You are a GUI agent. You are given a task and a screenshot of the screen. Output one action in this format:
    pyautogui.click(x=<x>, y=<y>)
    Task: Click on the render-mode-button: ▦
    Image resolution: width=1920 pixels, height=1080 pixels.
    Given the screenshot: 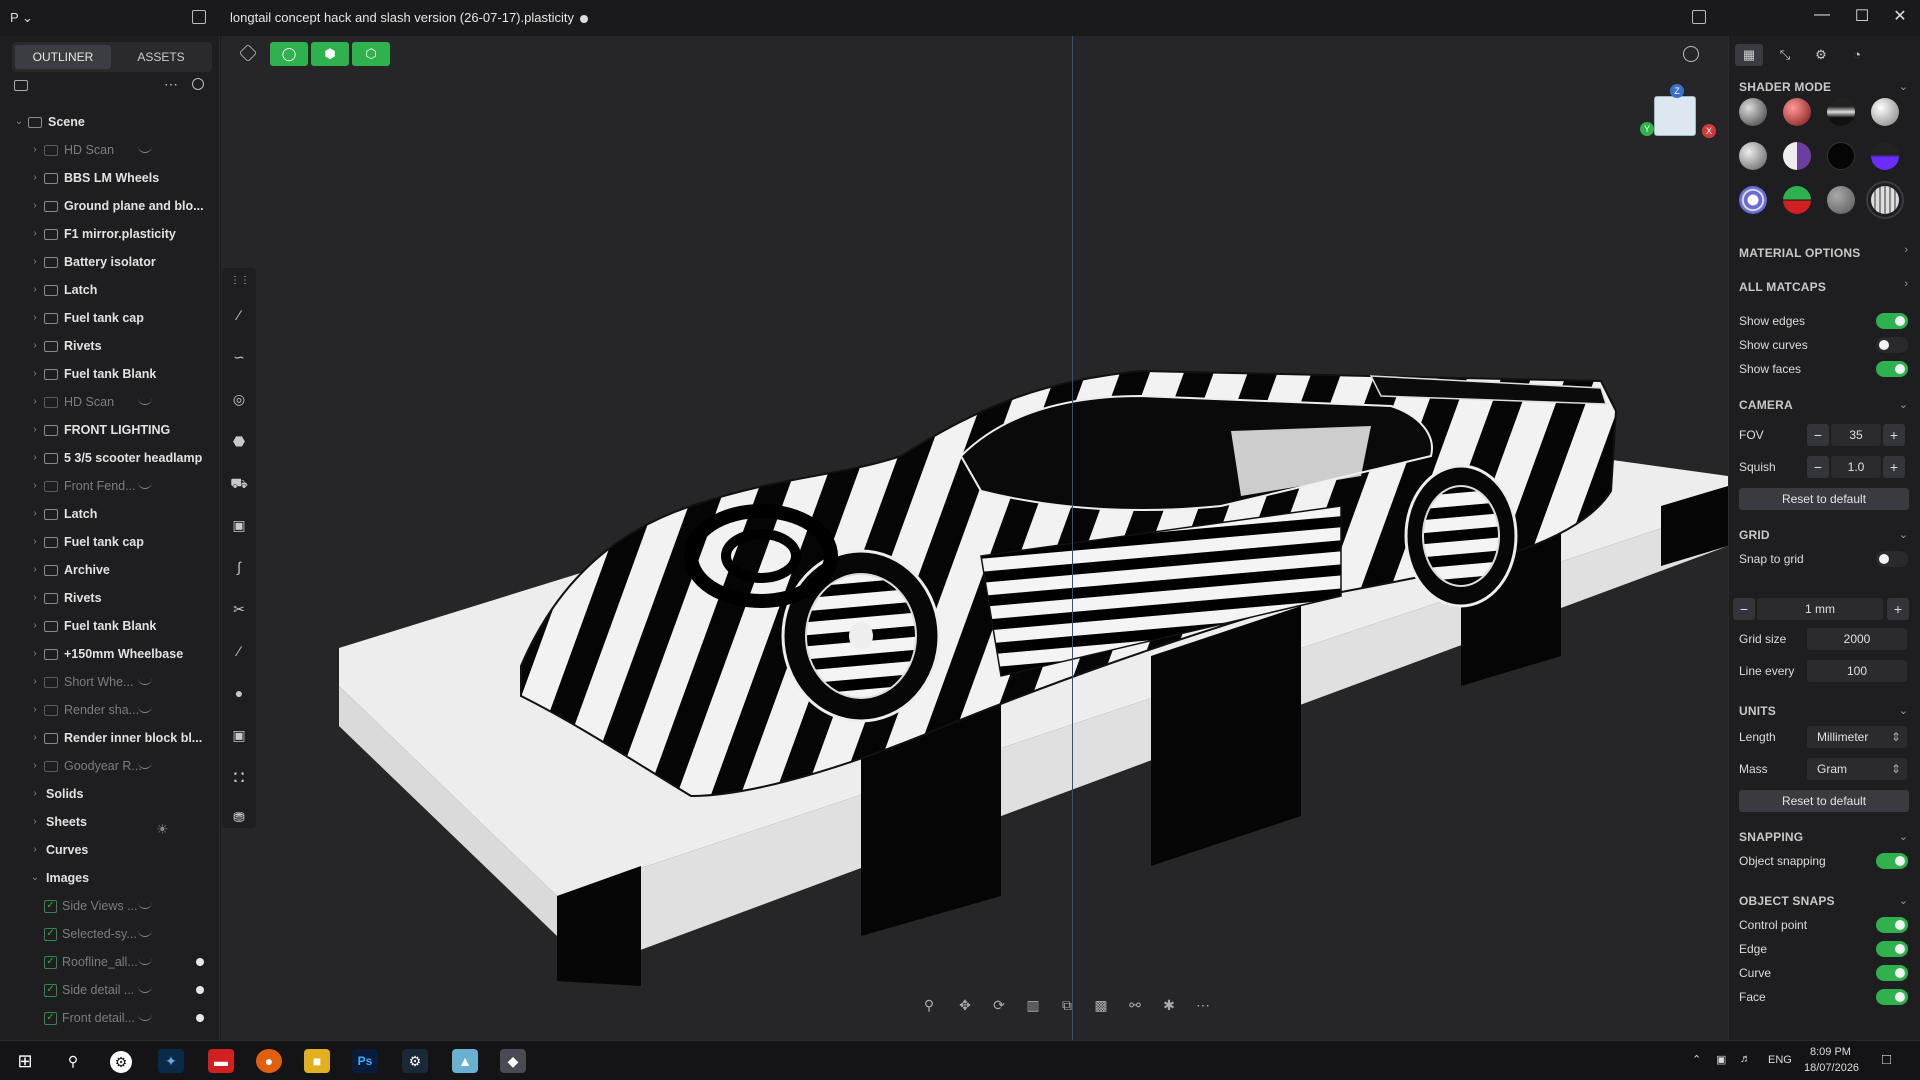 What is the action you would take?
    pyautogui.click(x=1749, y=55)
    